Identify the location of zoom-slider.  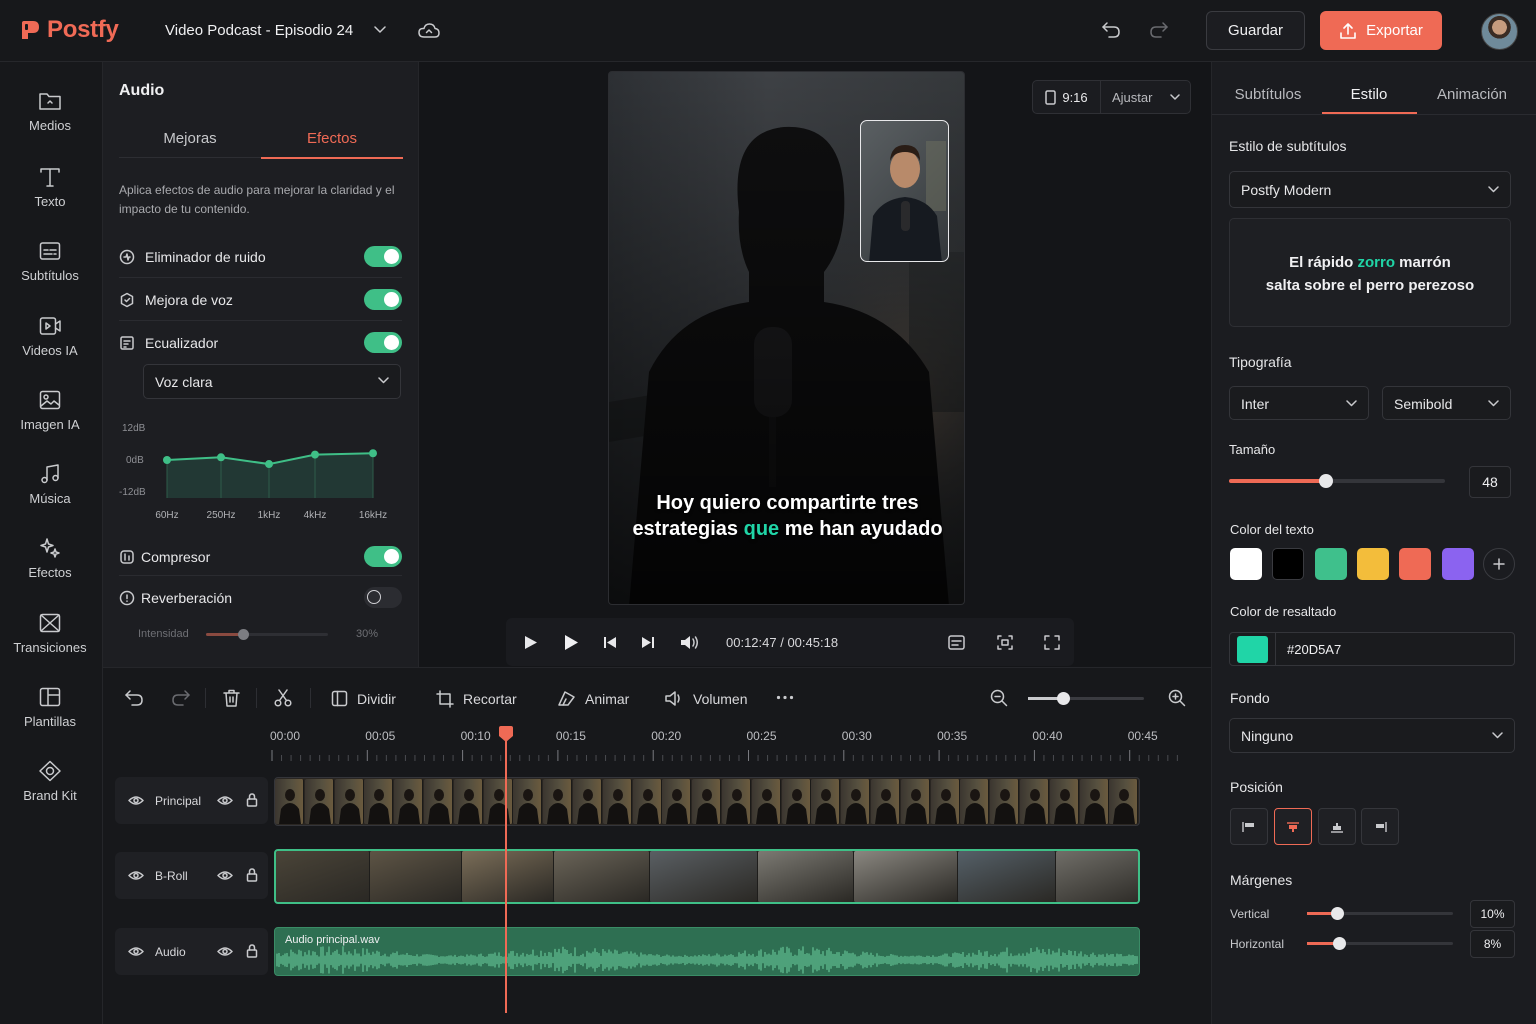
(1086, 698).